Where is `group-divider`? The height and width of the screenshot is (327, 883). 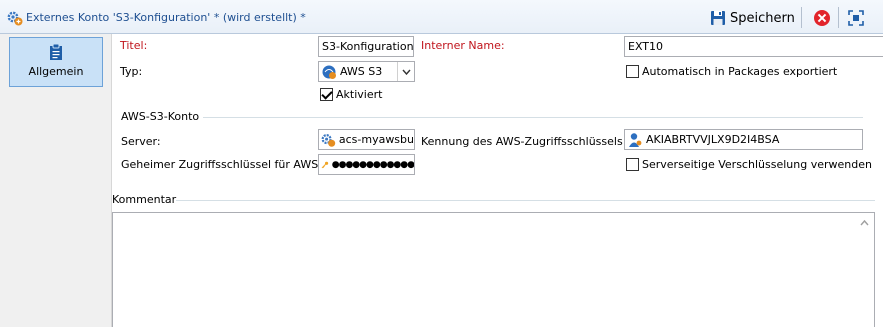 group-divider is located at coordinates (533, 117).